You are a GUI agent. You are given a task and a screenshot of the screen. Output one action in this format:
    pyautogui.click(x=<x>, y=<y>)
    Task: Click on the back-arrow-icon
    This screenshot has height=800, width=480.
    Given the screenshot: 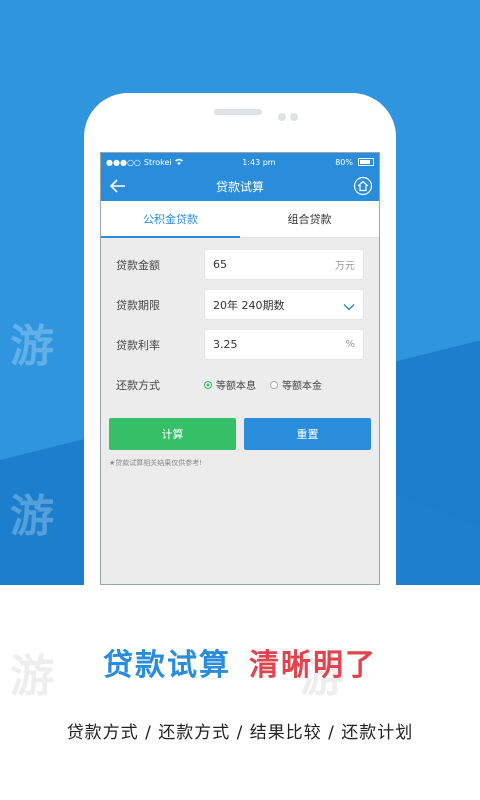 What is the action you would take?
    pyautogui.click(x=118, y=186)
    